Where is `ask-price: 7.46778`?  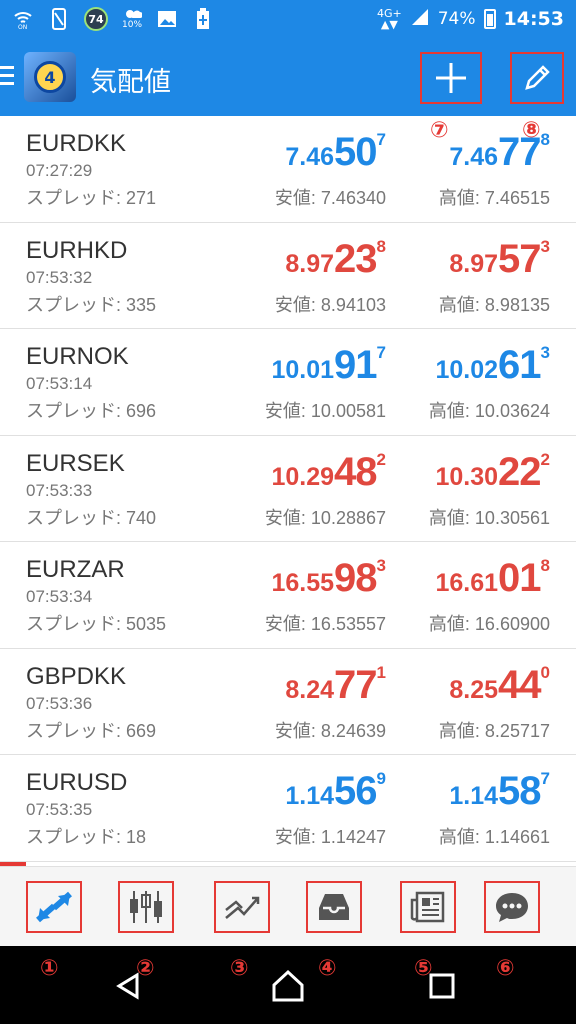 ask-price: 7.46778 is located at coordinates (499, 152).